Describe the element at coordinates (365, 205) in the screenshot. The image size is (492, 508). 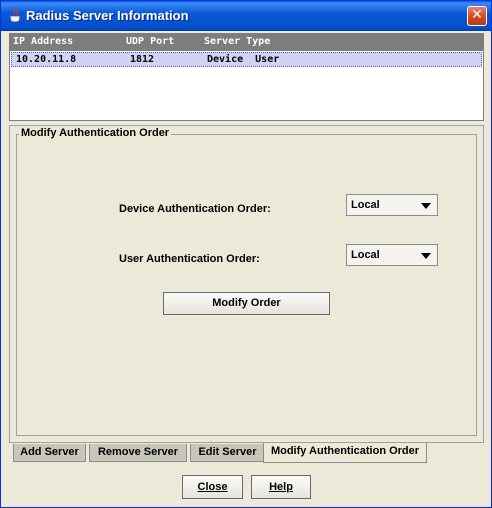
I see `device-auth-order-value: Local` at that location.